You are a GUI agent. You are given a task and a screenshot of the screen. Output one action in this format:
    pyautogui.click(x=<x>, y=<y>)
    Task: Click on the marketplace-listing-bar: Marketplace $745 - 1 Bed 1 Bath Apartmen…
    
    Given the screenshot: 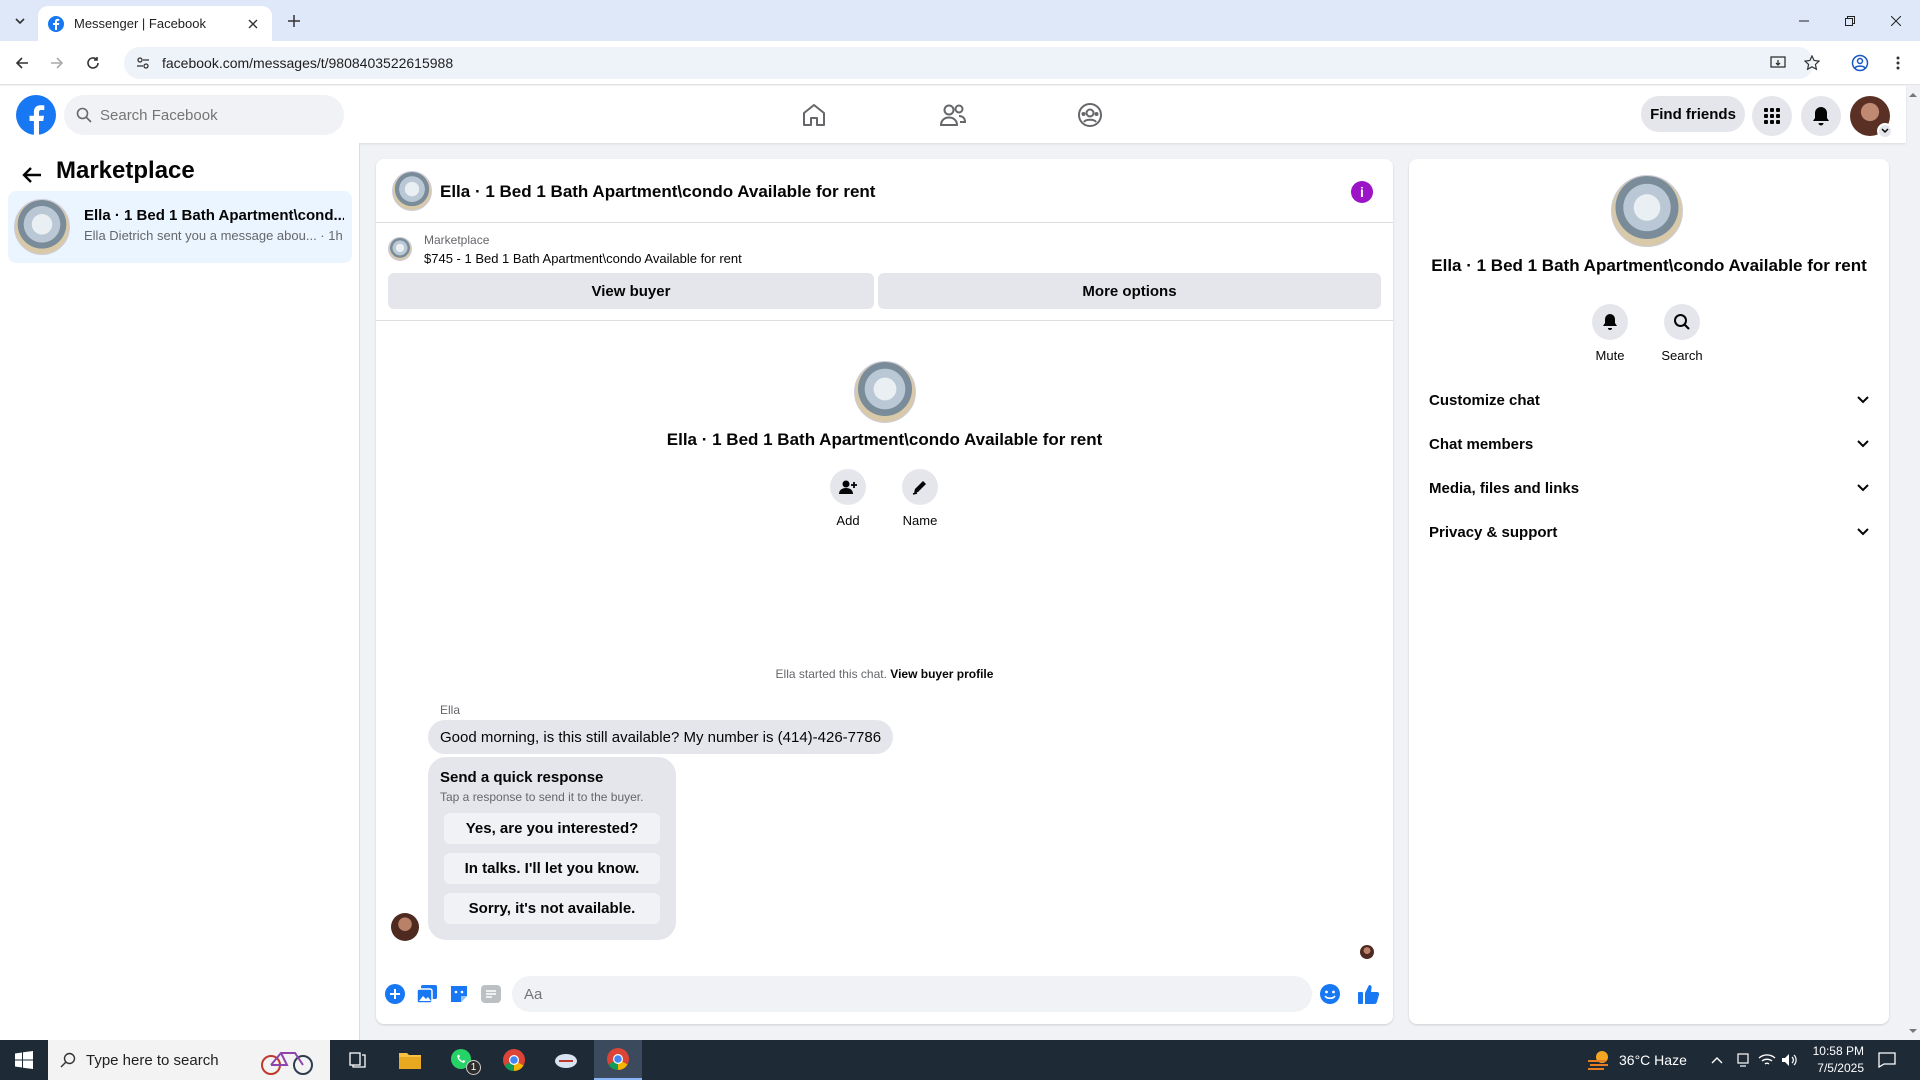 What is the action you would take?
    pyautogui.click(x=884, y=272)
    